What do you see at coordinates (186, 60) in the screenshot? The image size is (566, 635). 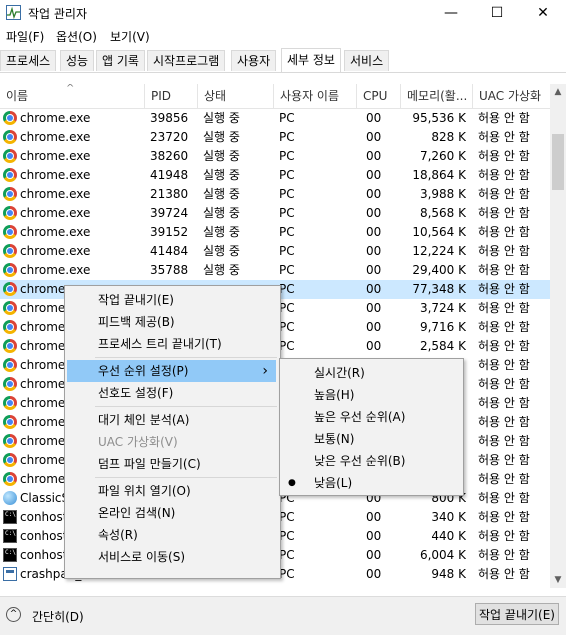 I see `tab-startup: 시작프로그램` at bounding box center [186, 60].